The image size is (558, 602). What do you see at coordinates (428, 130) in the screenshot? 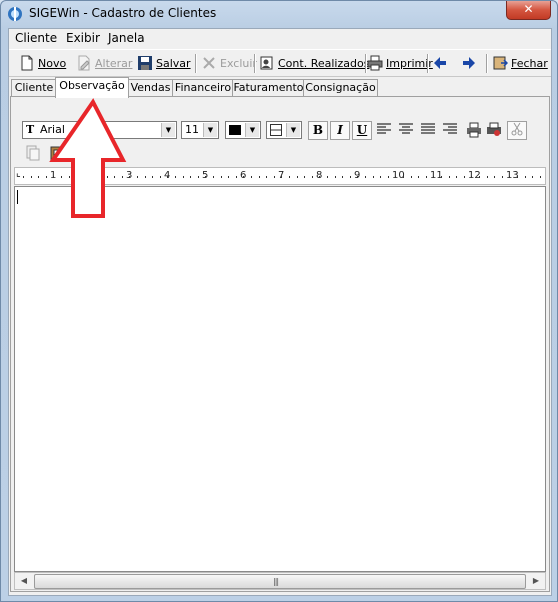
I see `align-justify-button` at bounding box center [428, 130].